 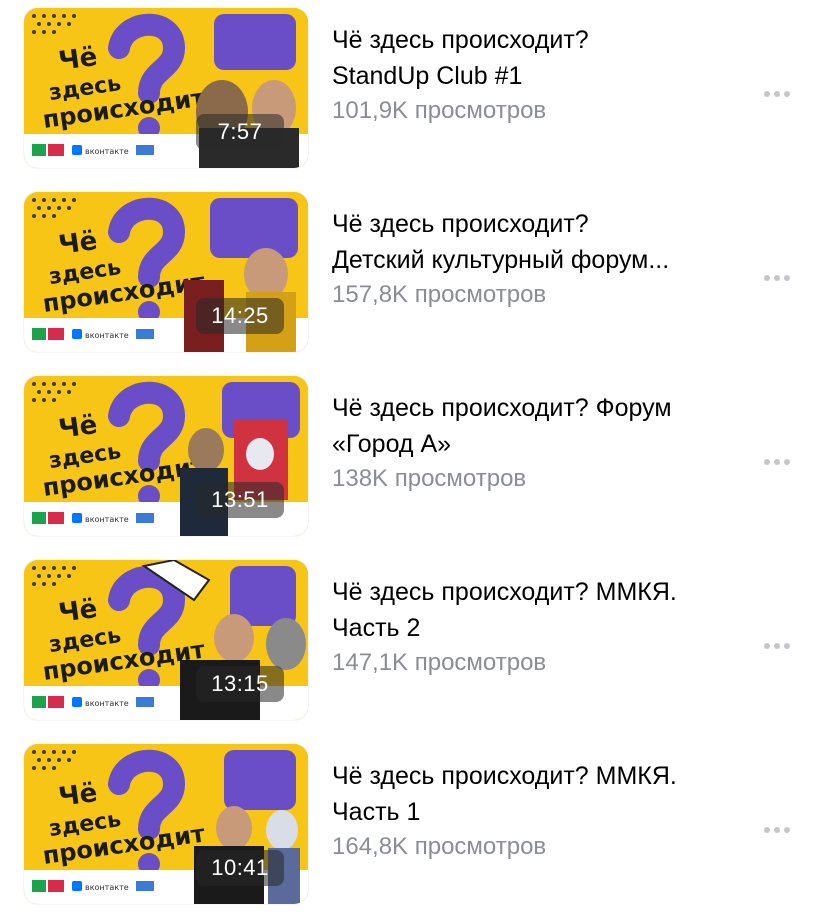 I want to click on thumb-title-line1: Чё, so click(x=78, y=59).